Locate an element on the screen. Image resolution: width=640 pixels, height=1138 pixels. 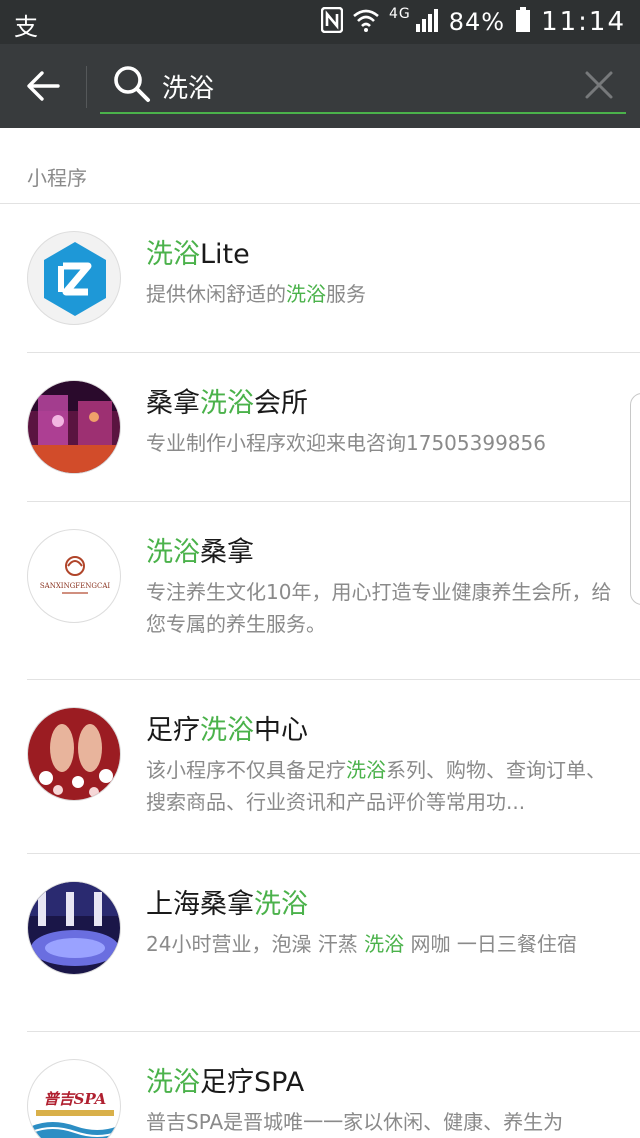
pujispa-logo: 普吉SPA is located at coordinates (74, 1098).